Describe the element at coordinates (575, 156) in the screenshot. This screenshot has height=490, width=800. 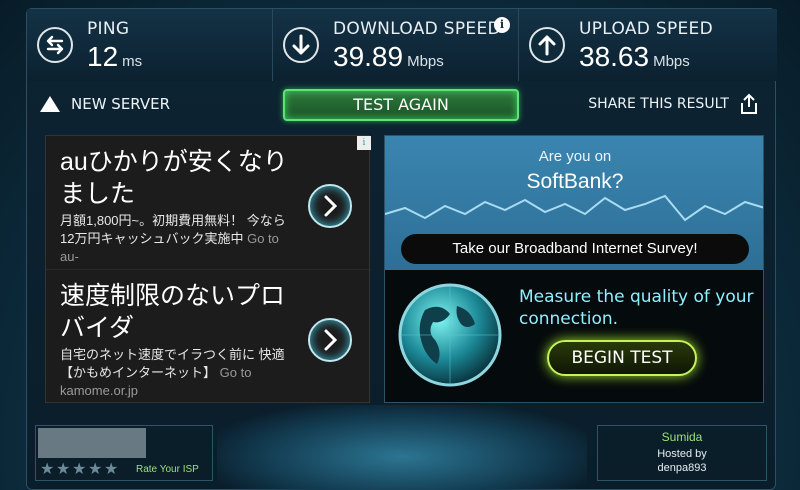
I see `survey-question-line1: Are you on` at that location.